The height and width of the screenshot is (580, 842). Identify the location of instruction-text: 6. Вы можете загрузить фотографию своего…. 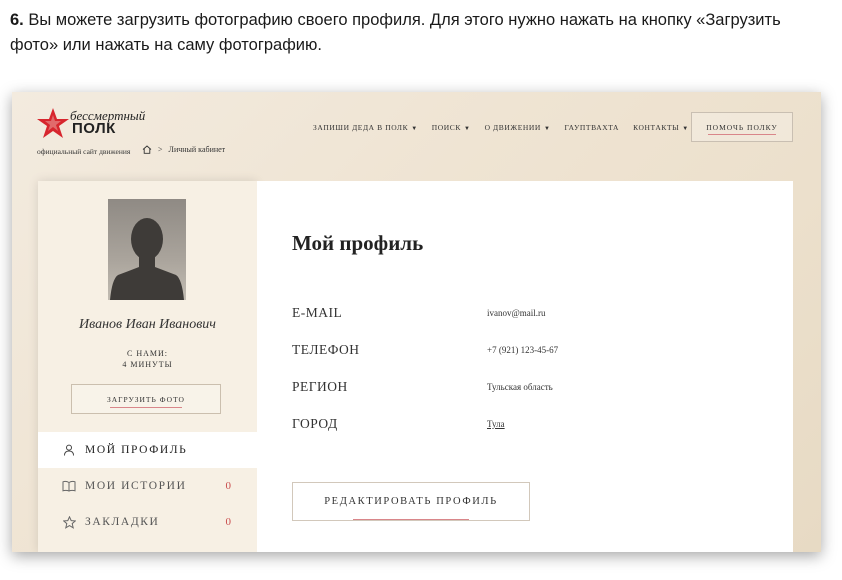
(420, 33).